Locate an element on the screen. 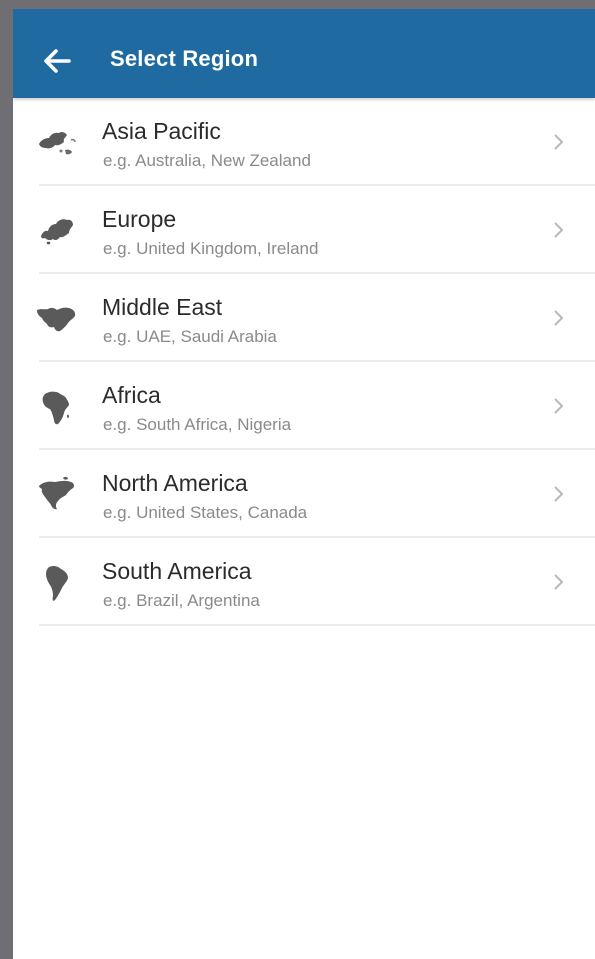 This screenshot has width=595, height=959. region-examples: e.g. UAE, Saudi Arabia is located at coordinates (190, 336).